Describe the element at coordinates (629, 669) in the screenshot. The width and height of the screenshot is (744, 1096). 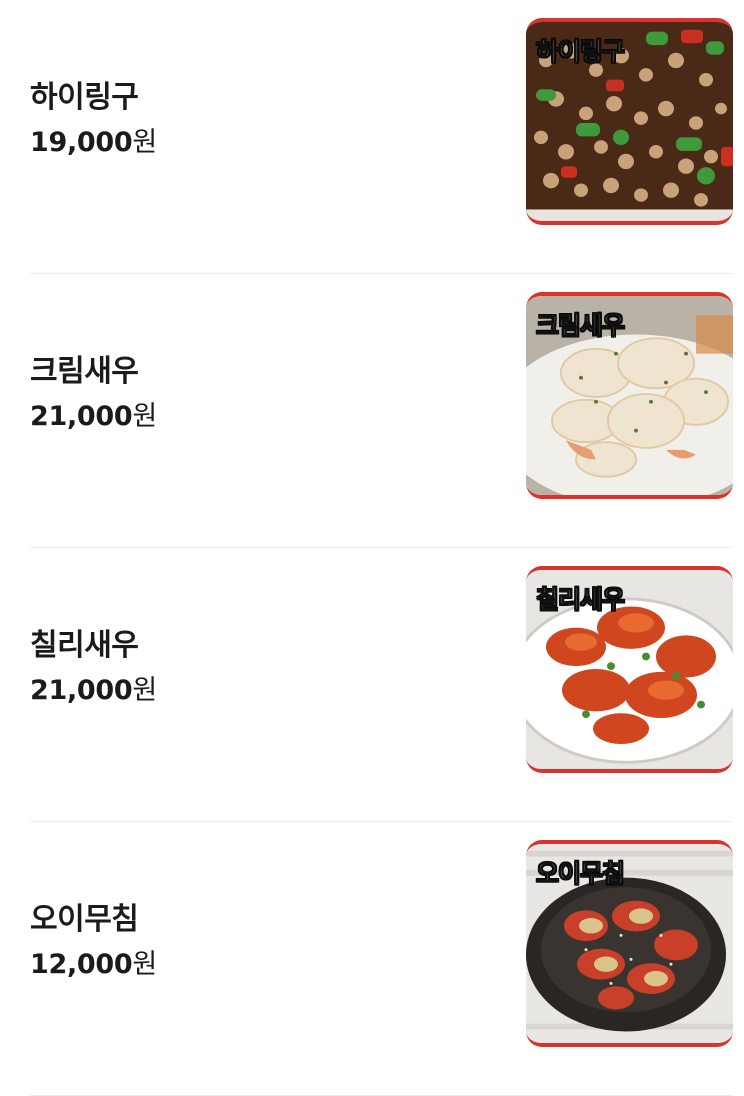
I see `menu-item-photo: 칠리새우` at that location.